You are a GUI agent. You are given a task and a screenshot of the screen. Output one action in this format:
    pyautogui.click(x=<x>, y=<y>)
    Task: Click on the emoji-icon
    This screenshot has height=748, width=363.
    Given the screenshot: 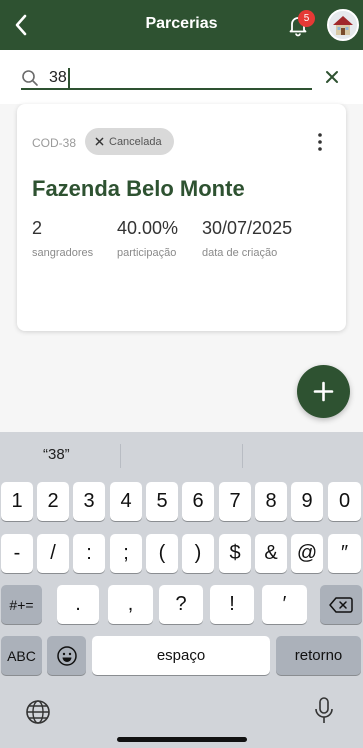 What is the action you would take?
    pyautogui.click(x=66, y=655)
    